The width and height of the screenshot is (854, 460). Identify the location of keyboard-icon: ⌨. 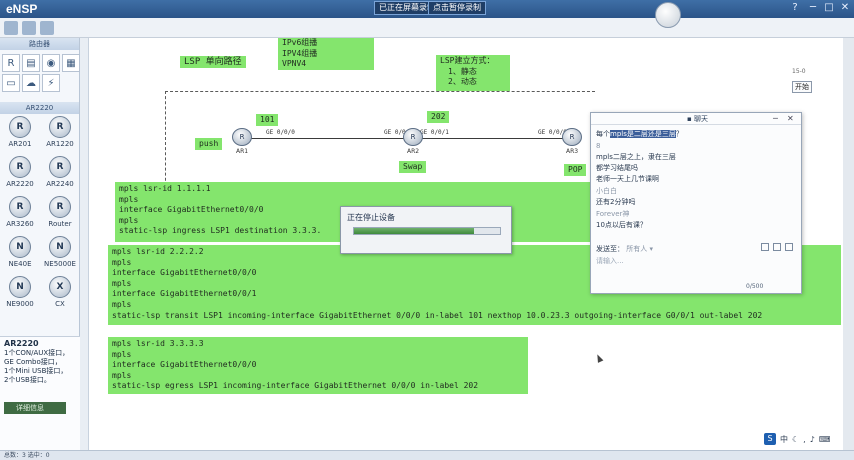
(825, 439).